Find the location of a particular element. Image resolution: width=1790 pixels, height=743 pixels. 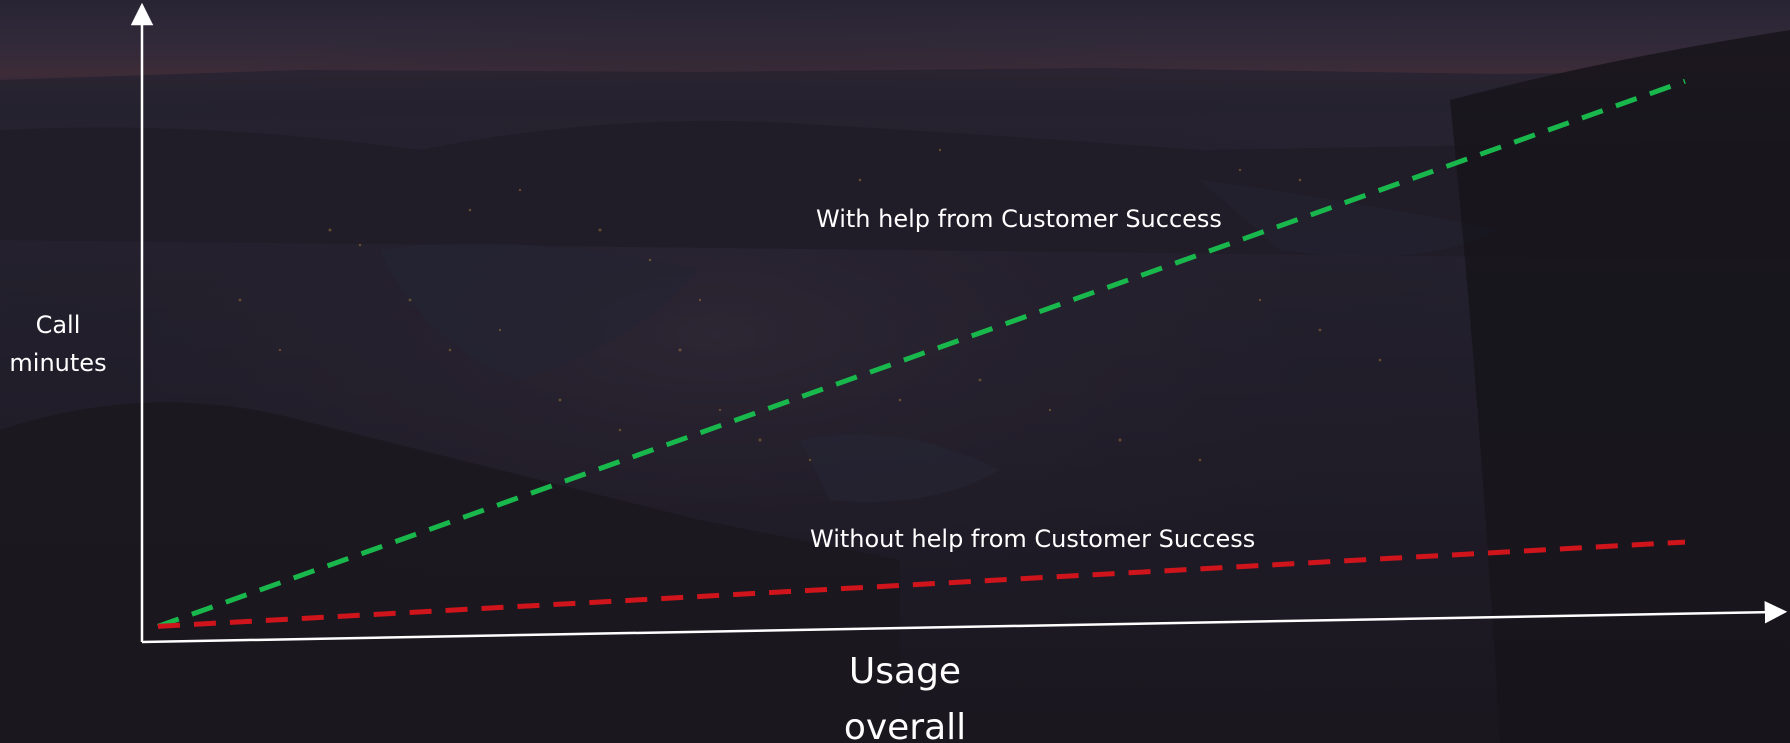

x-axis-label: Usage overall is located at coordinates (905, 697).